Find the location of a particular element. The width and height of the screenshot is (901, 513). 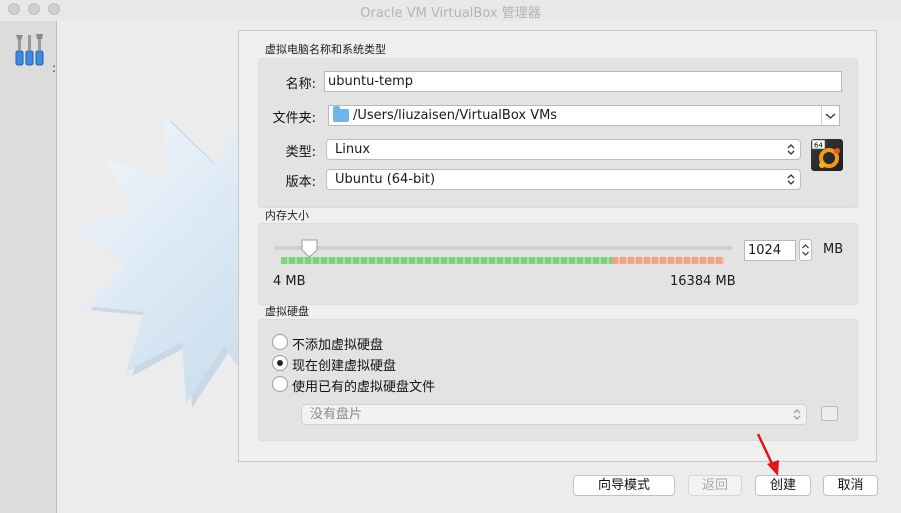

folder-picker: /Users/liuzaisen/VirtualBox VMs is located at coordinates (584, 115).